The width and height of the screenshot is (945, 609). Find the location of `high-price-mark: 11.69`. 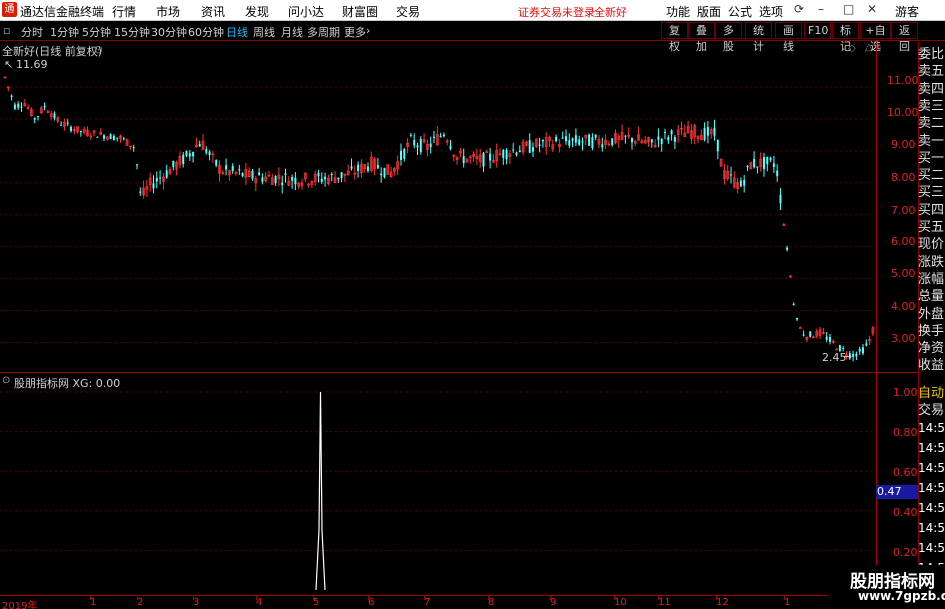

high-price-mark: 11.69 is located at coordinates (32, 64).